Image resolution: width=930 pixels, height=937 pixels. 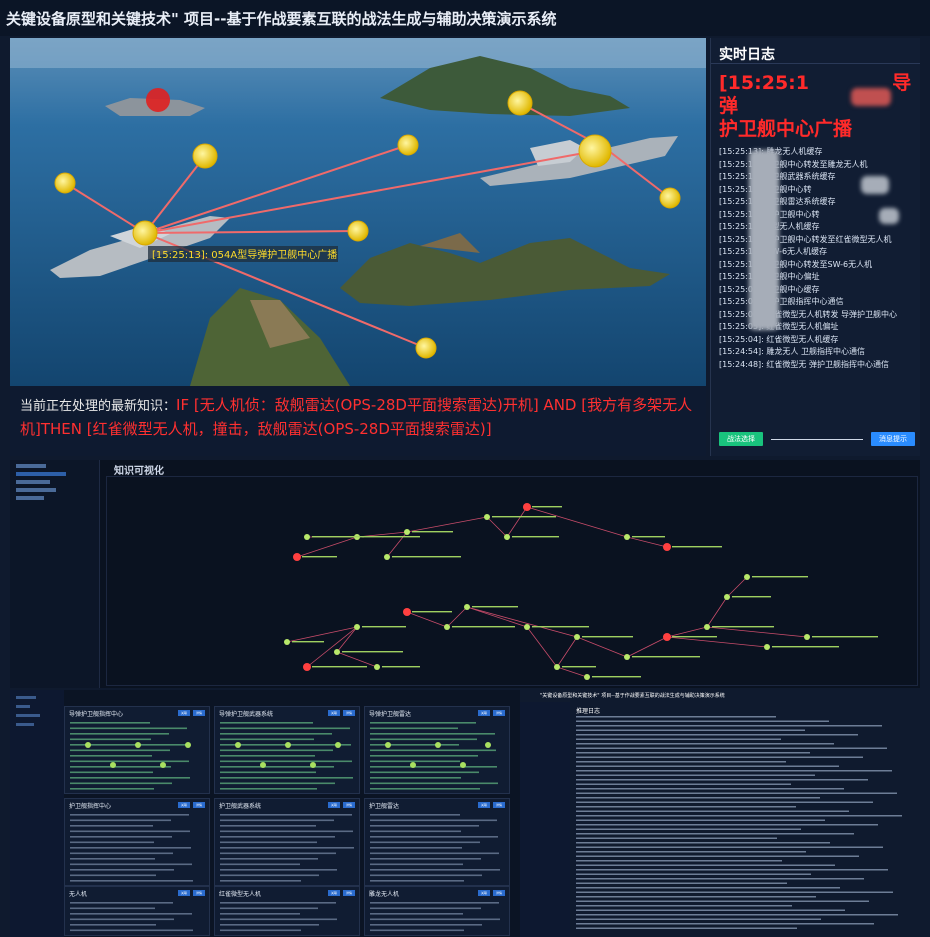 I want to click on log-controls: 战法选择 消息提示, so click(x=817, y=439).